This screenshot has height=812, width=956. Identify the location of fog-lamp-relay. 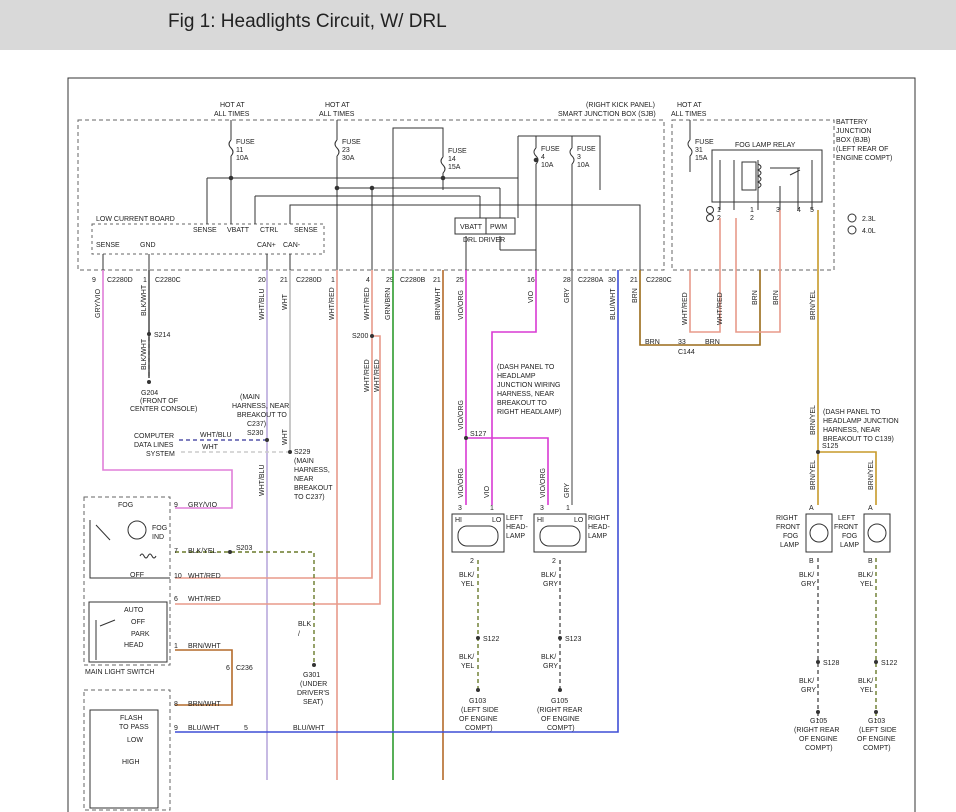
(767, 176).